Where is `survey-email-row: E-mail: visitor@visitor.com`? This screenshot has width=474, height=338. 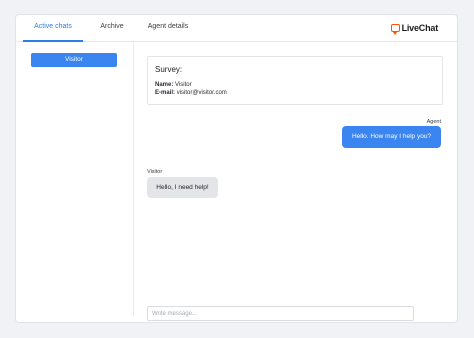
survey-email-row: E-mail: visitor@visitor.com is located at coordinates (191, 93).